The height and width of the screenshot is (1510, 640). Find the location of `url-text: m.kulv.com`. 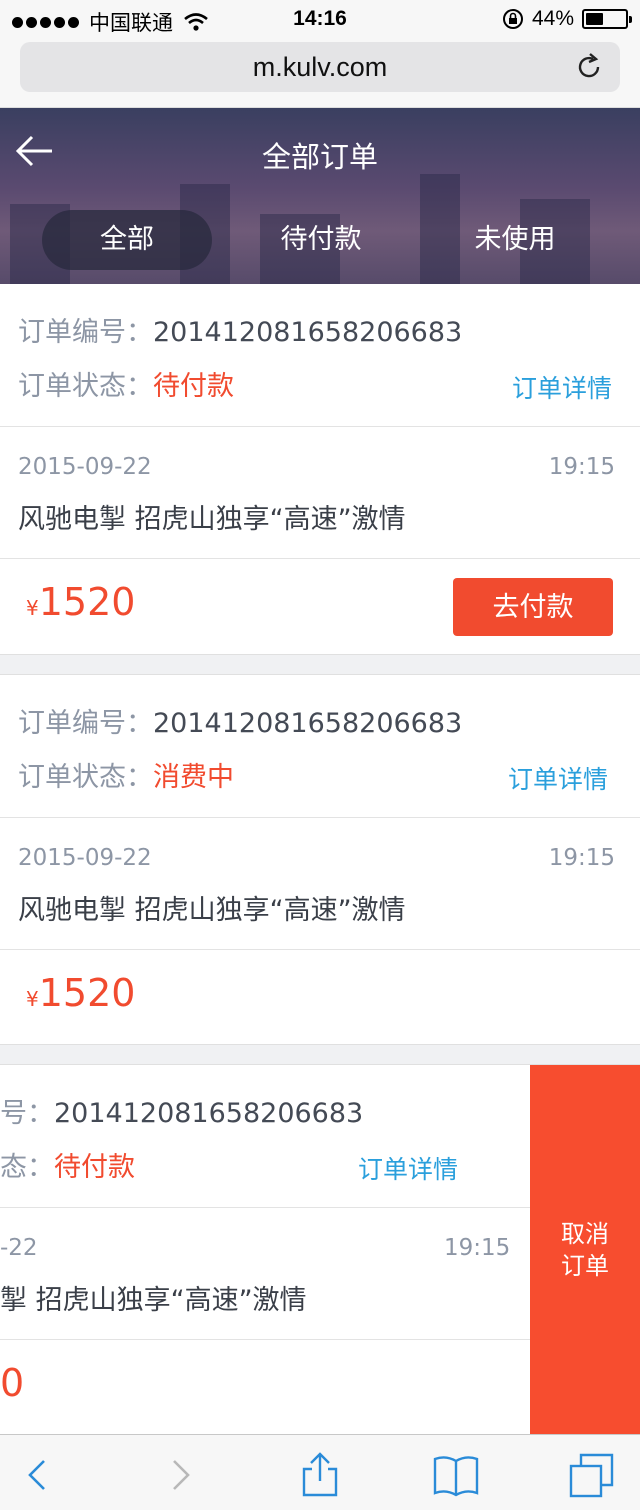

url-text: m.kulv.com is located at coordinates (320, 67).